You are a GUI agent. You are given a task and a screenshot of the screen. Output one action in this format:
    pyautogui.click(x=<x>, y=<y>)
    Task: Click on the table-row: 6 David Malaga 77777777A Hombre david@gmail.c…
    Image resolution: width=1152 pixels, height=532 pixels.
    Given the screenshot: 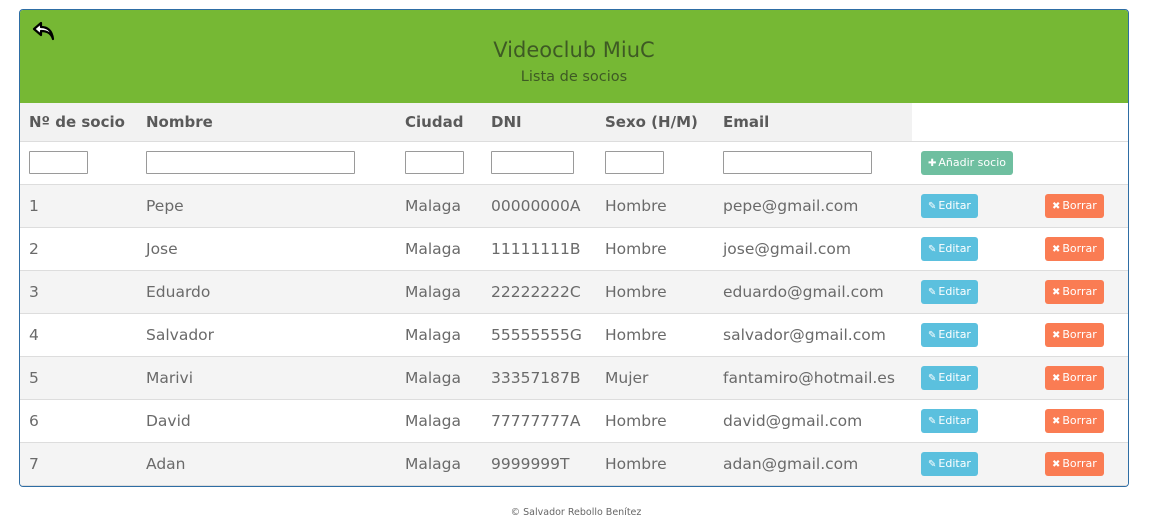 What is the action you would take?
    pyautogui.click(x=574, y=421)
    